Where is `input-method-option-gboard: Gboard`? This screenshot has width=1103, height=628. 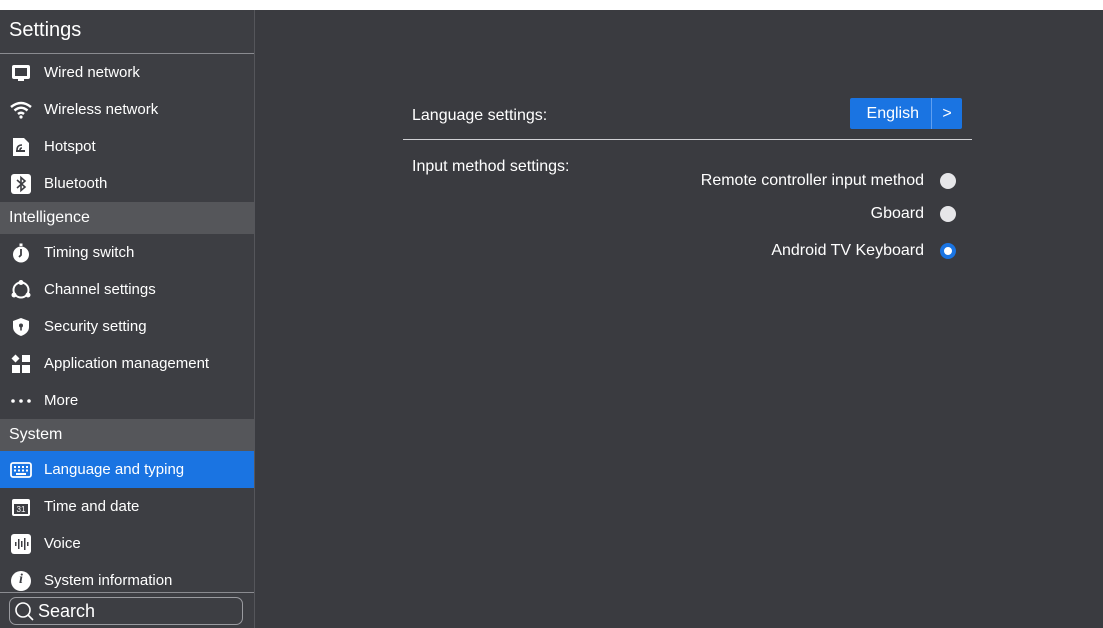
input-method-option-gboard: Gboard is located at coordinates (913, 214).